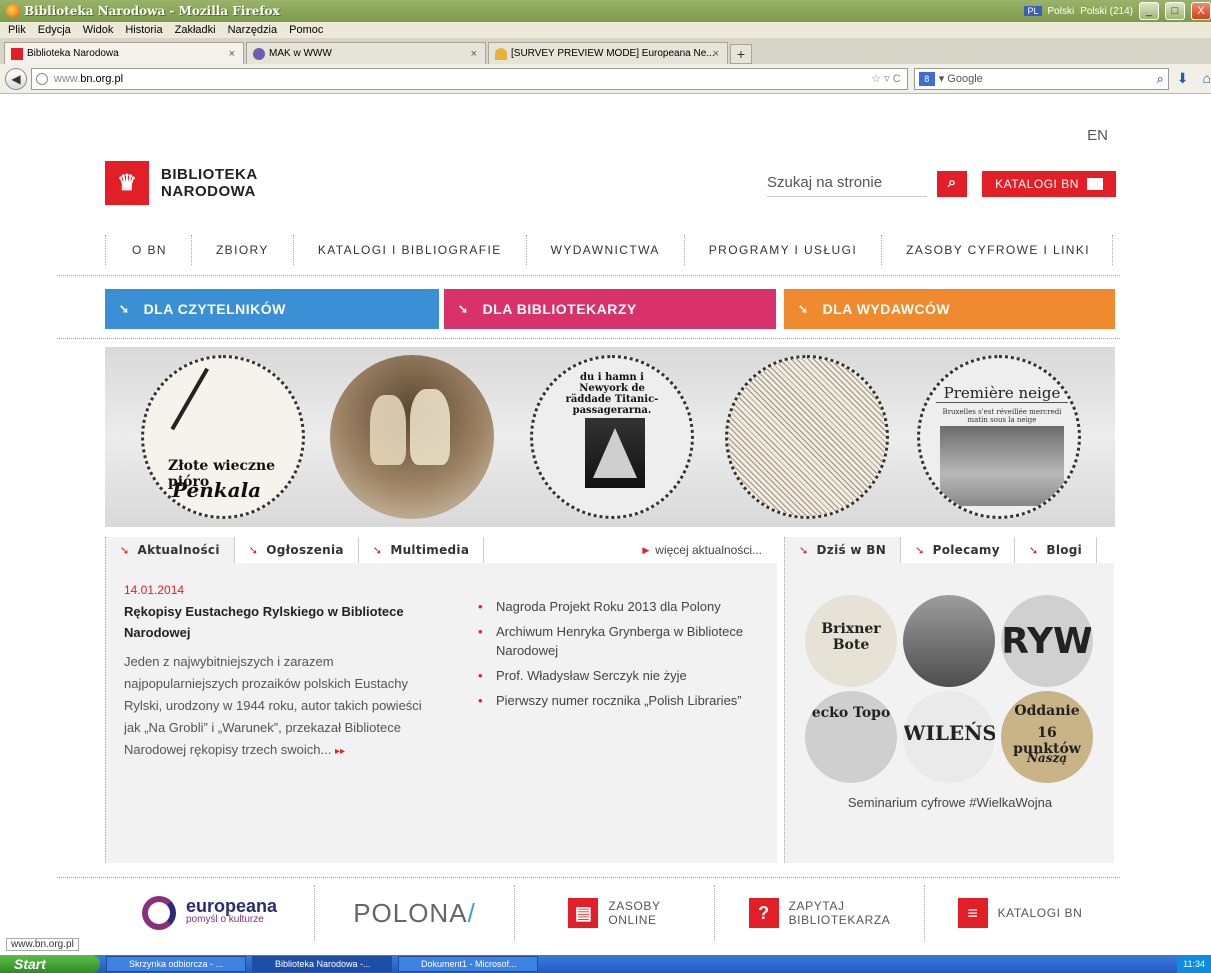  Describe the element at coordinates (1020, 913) in the screenshot. I see `katalogi-bn-footer-link: ≡ KATALOGI BN` at that location.